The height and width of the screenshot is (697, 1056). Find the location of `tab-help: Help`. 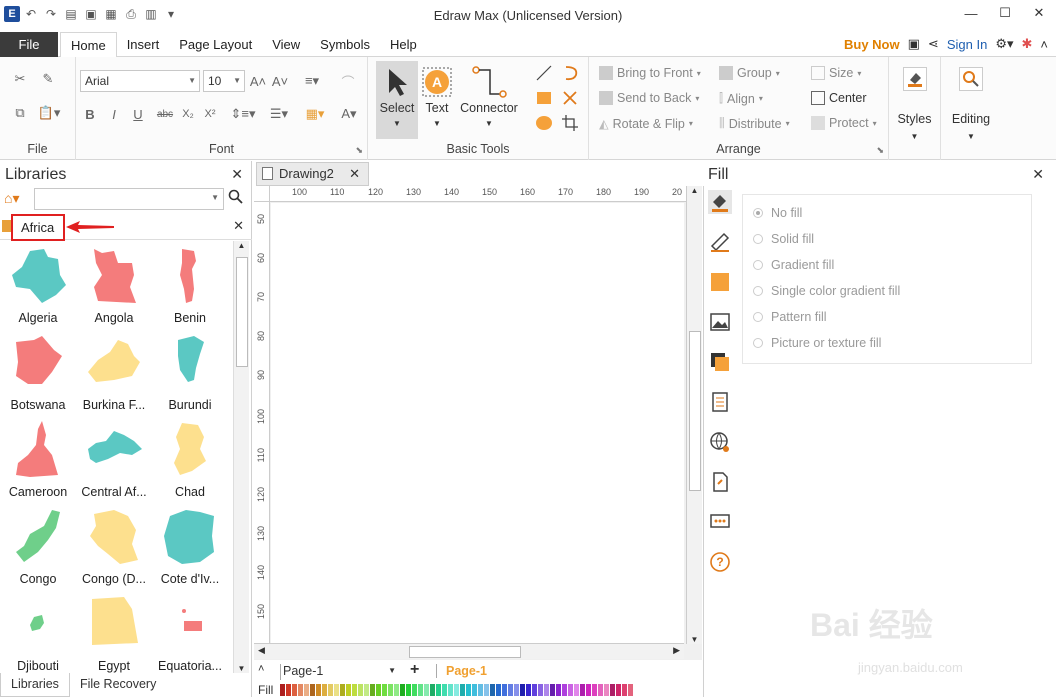

tab-help: Help is located at coordinates (403, 44).